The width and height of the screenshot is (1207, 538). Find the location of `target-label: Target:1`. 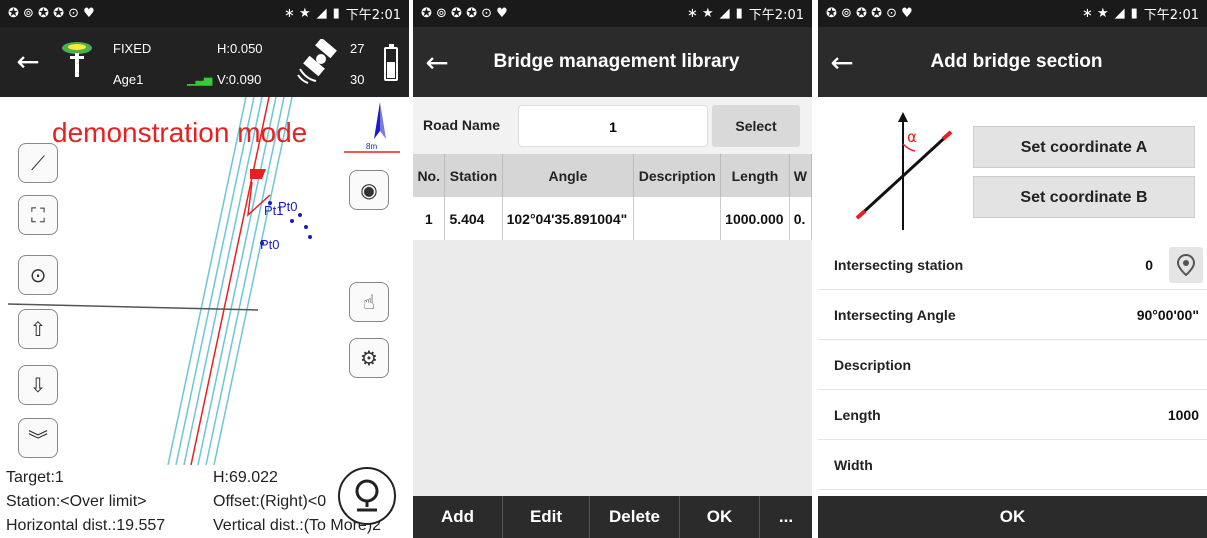

target-label: Target:1 is located at coordinates (35, 477).